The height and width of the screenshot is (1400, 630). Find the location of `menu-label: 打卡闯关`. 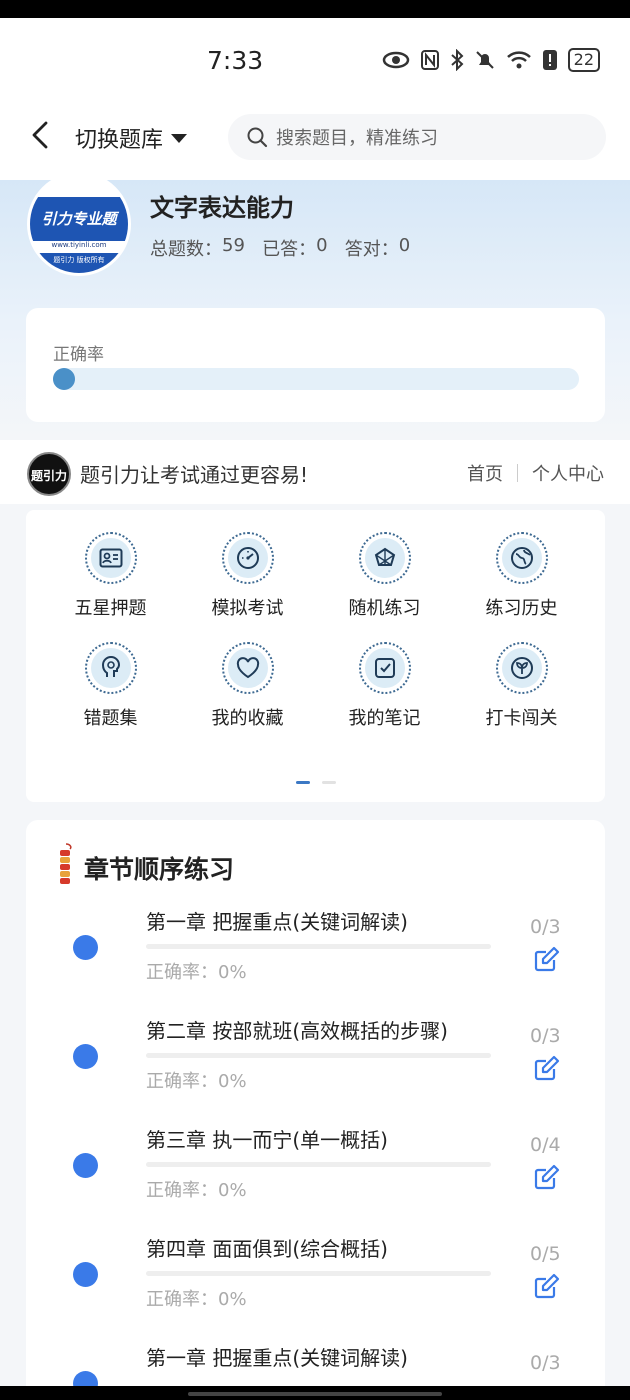

menu-label: 打卡闯关 is located at coordinates (521, 718).